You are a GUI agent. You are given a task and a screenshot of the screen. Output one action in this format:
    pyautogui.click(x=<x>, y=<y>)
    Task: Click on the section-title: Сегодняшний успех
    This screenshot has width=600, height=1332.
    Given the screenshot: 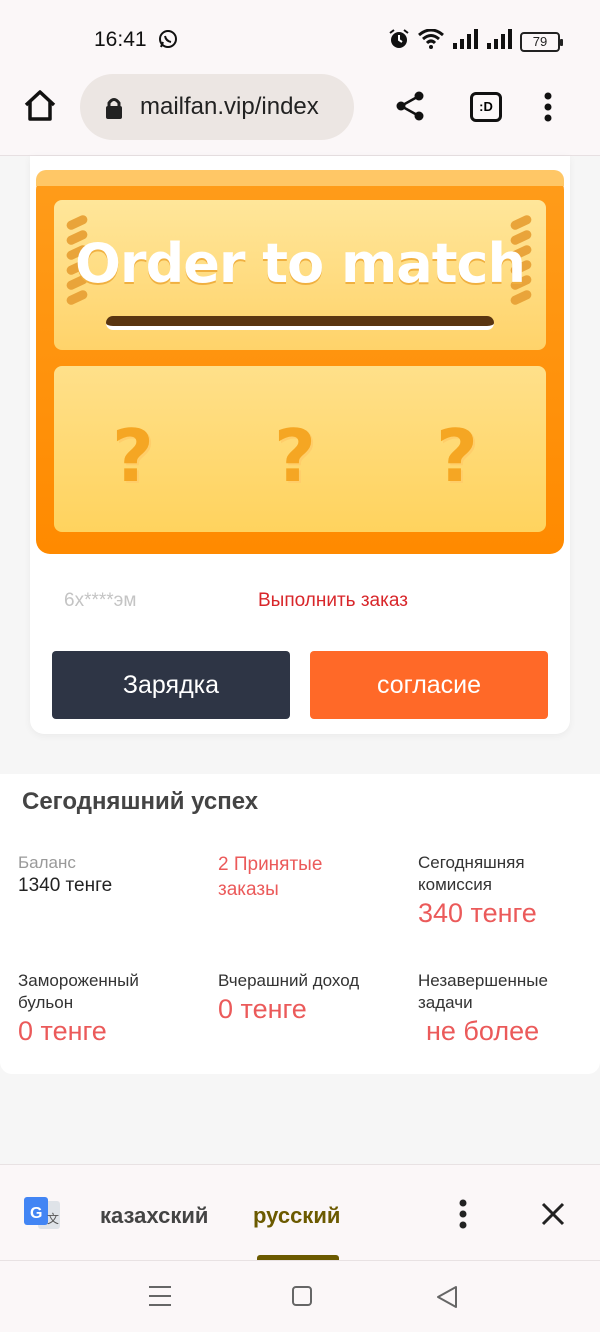 What is the action you would take?
    pyautogui.click(x=140, y=801)
    